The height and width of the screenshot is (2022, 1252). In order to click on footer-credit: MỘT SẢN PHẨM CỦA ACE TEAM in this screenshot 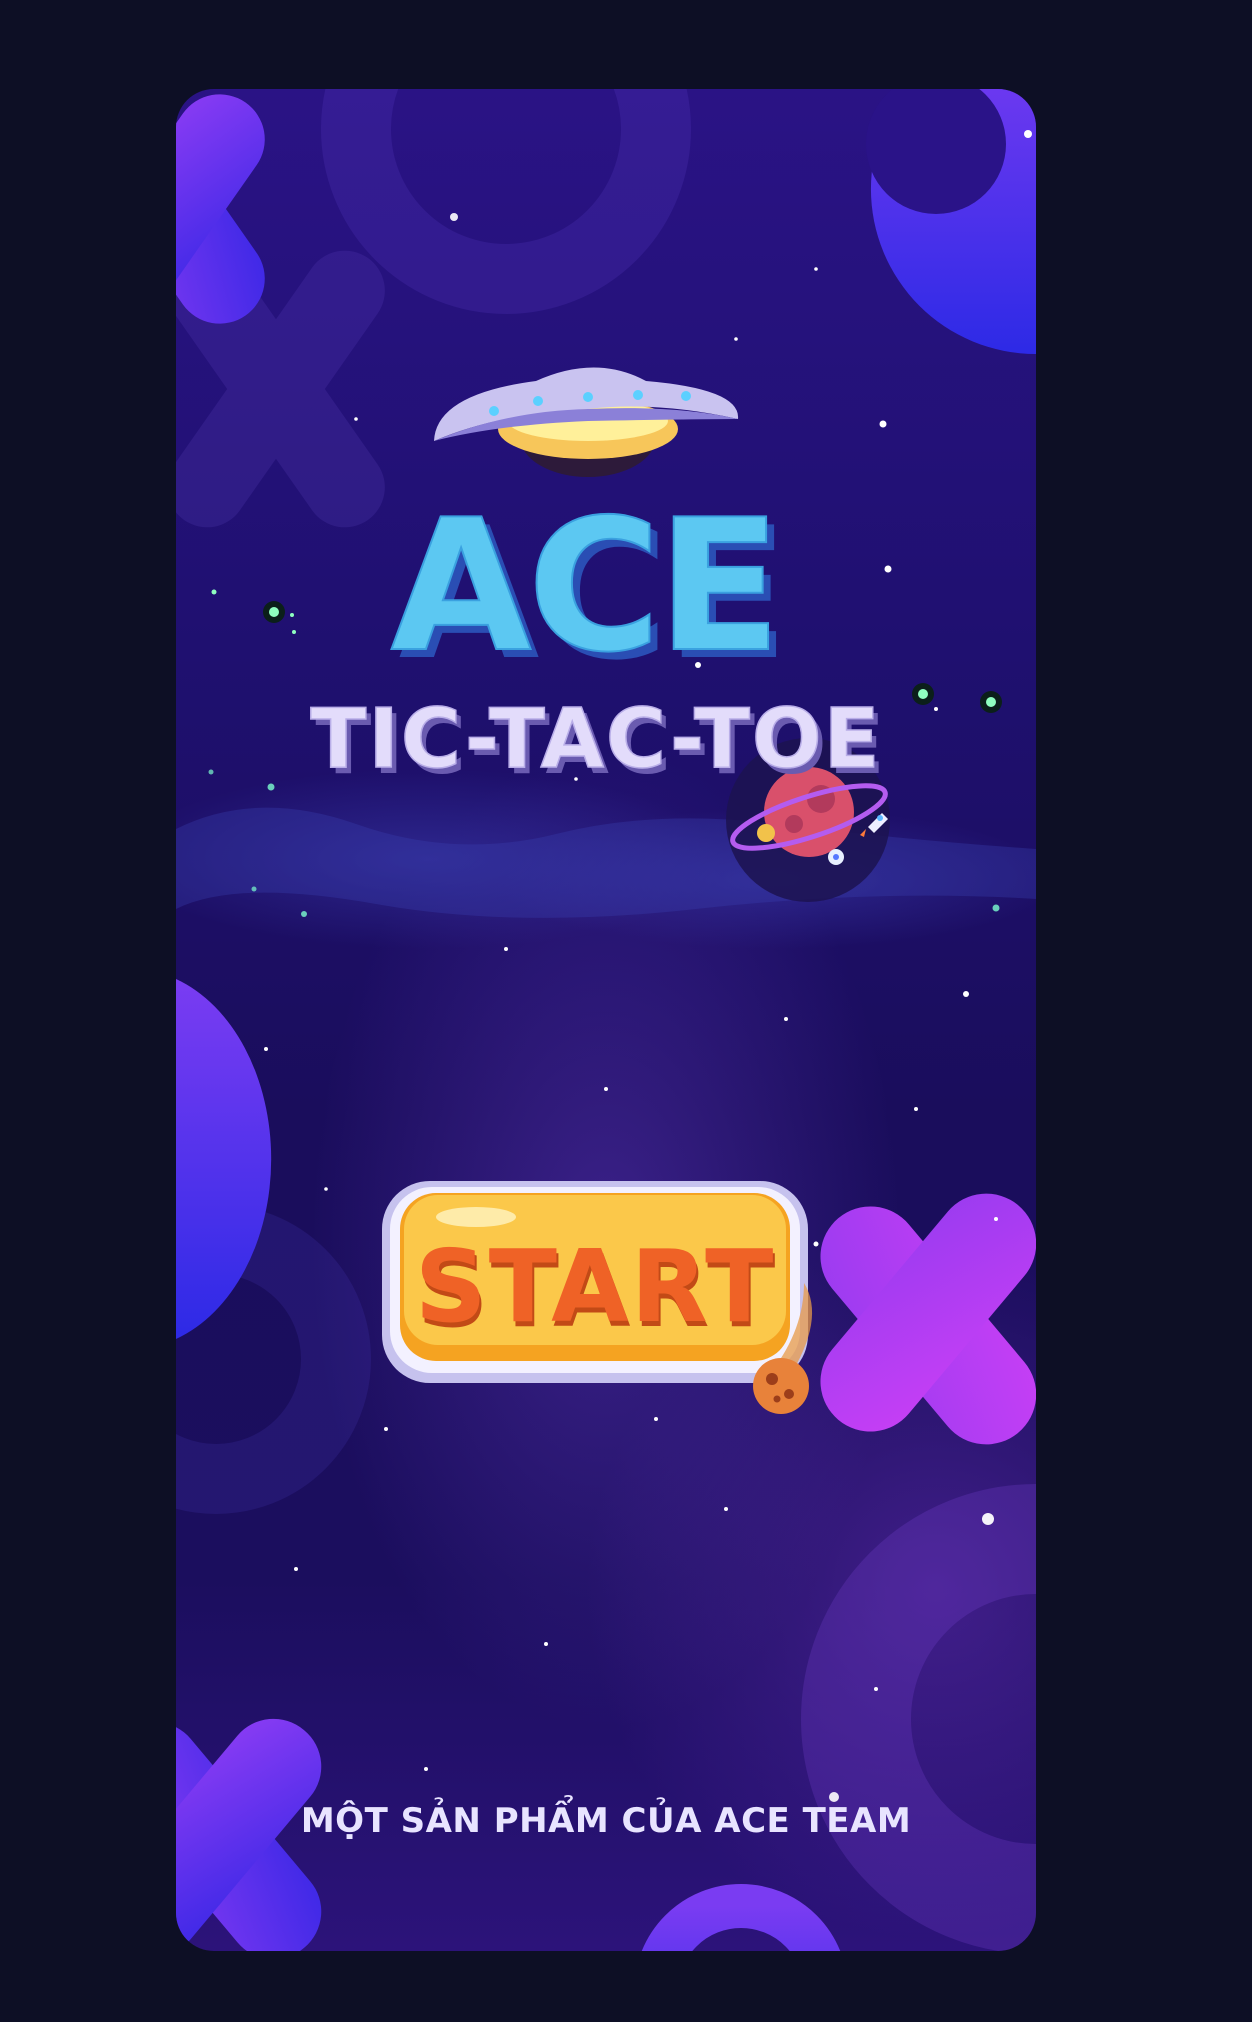, I will do `click(606, 1818)`.